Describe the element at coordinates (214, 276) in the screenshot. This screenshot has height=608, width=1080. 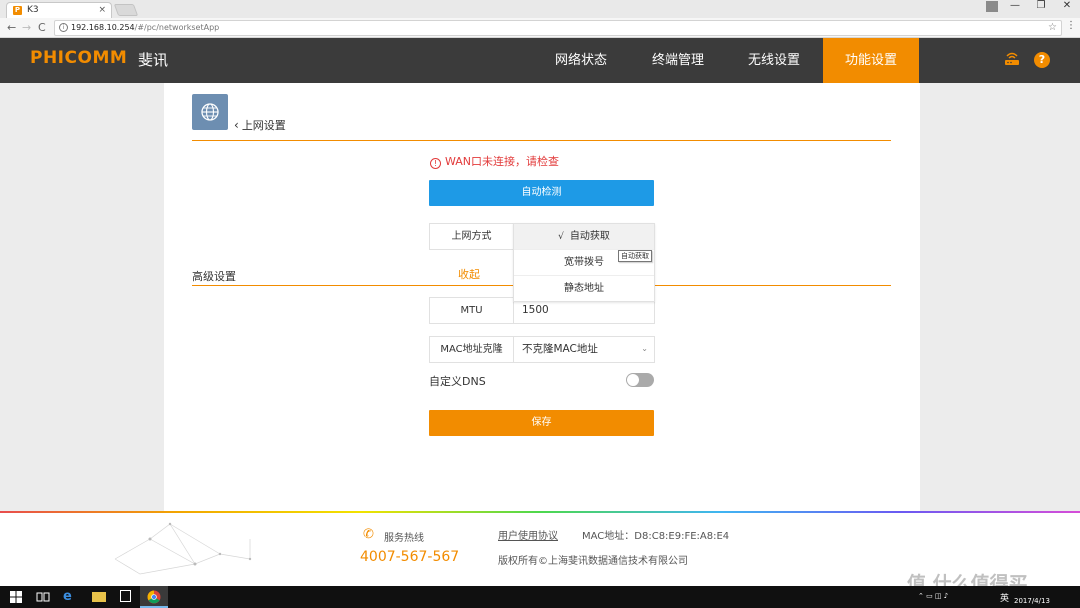
I see `advanced-settings-label: 高级设置` at that location.